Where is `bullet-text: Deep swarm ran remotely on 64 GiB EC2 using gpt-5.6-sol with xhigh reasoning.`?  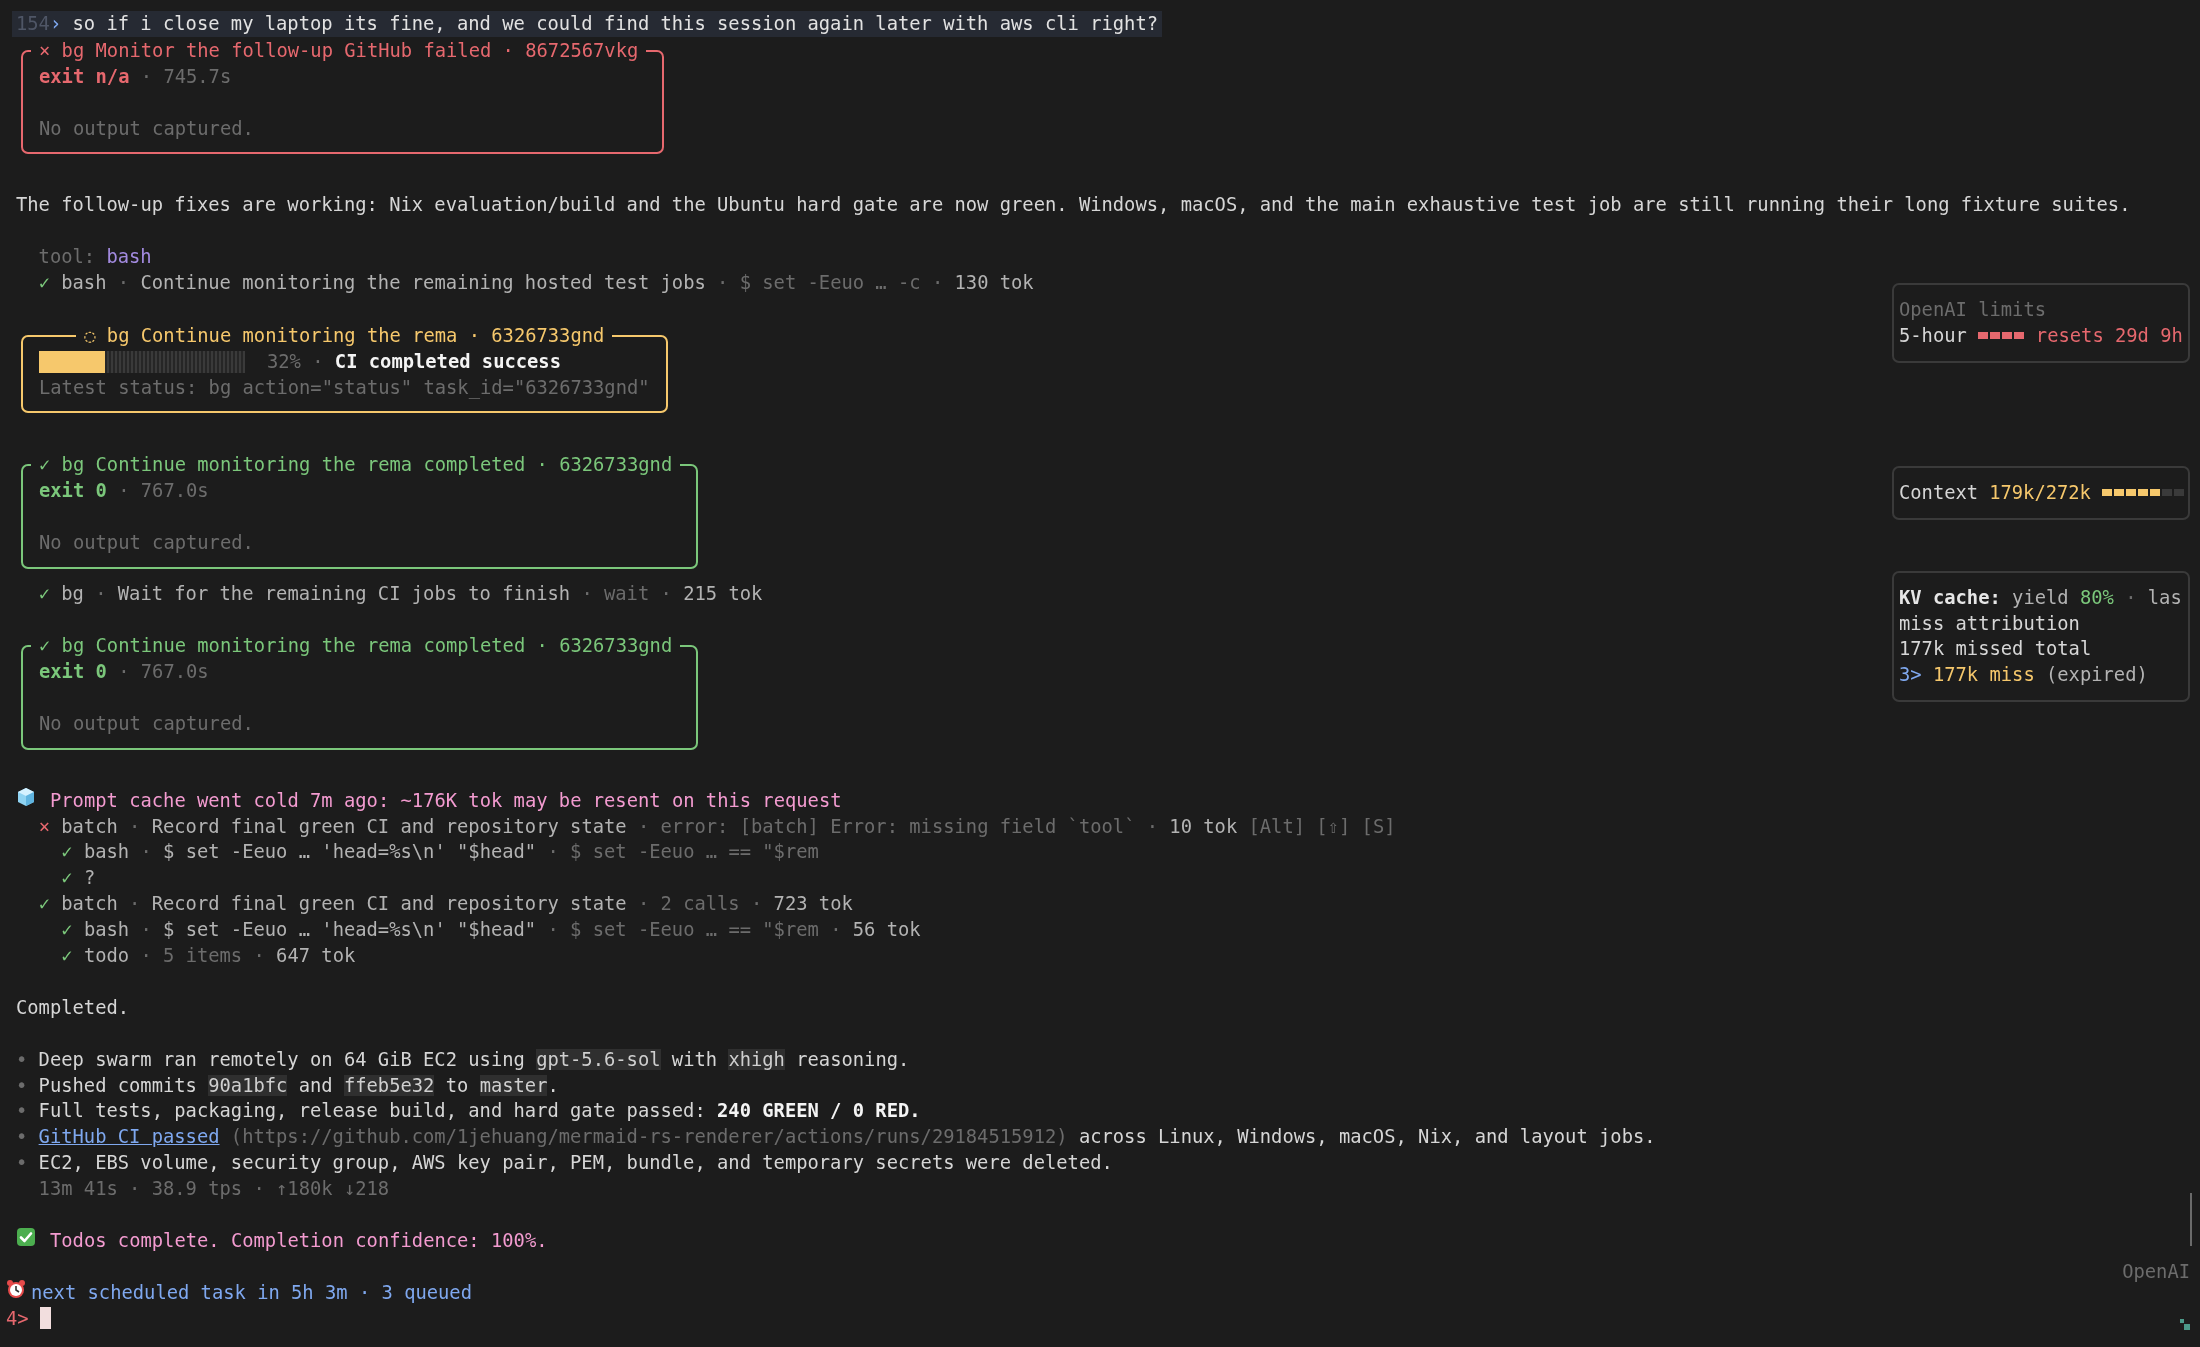
bullet-text: Deep swarm ran remotely on 64 GiB EC2 using gpt-5.6-sol with xhigh reasoning. is located at coordinates (474, 1059).